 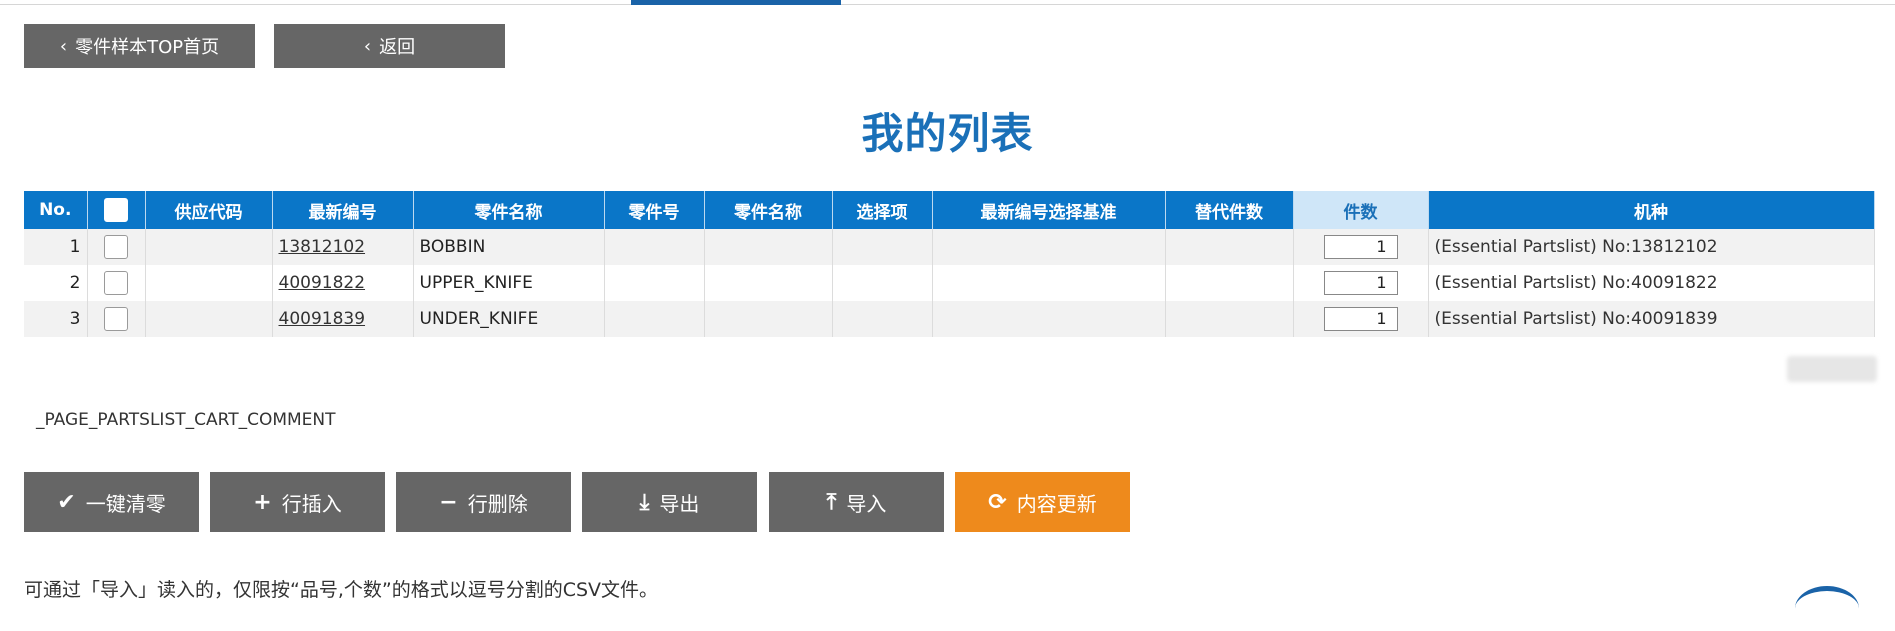 What do you see at coordinates (509, 247) in the screenshot?
I see `part-name-cell: BOBBIN` at bounding box center [509, 247].